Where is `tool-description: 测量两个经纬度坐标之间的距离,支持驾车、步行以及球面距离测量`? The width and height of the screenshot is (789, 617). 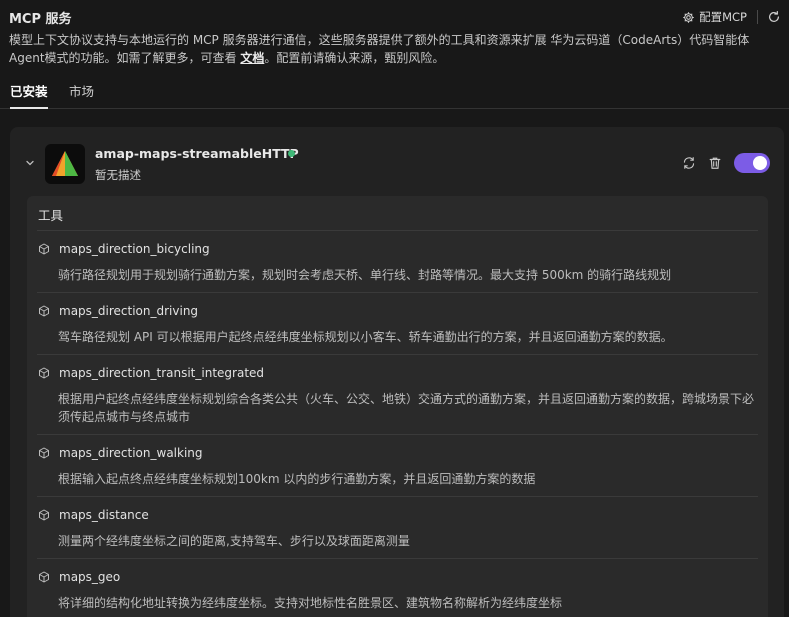 tool-description: 测量两个经纬度坐标之间的距离,支持驾车、步行以及球面距离测量 is located at coordinates (234, 541).